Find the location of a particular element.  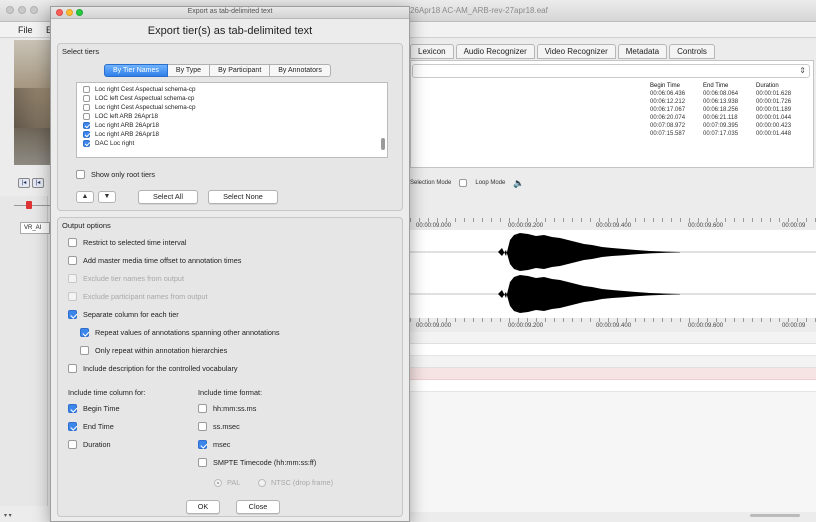

exclude-participant-names-option: Exclude participant names from output is located at coordinates (138, 296).